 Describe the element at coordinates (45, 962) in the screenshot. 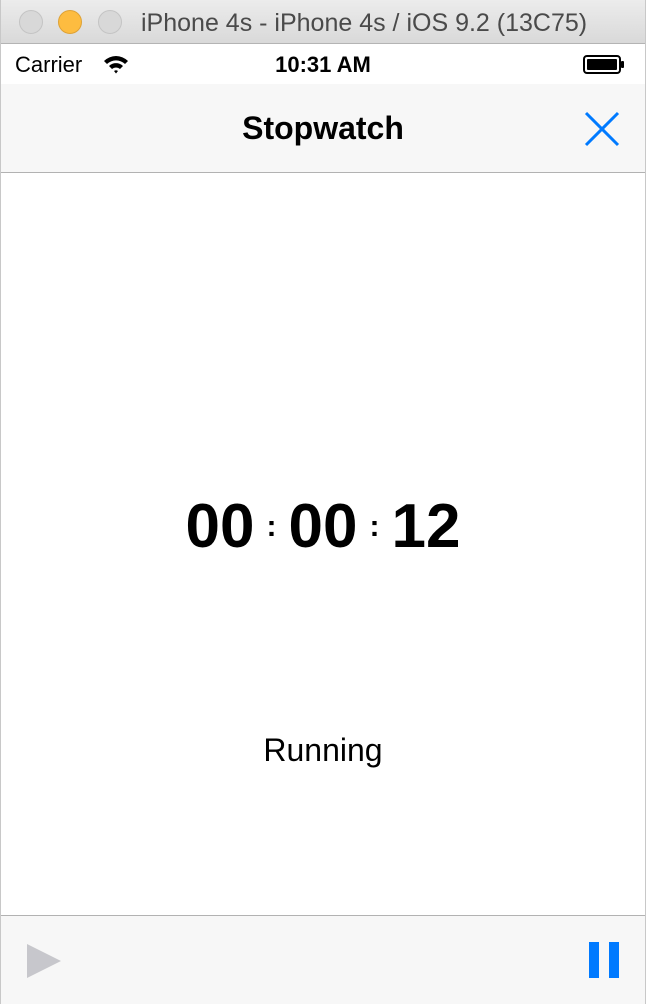

I see `play-icon` at that location.